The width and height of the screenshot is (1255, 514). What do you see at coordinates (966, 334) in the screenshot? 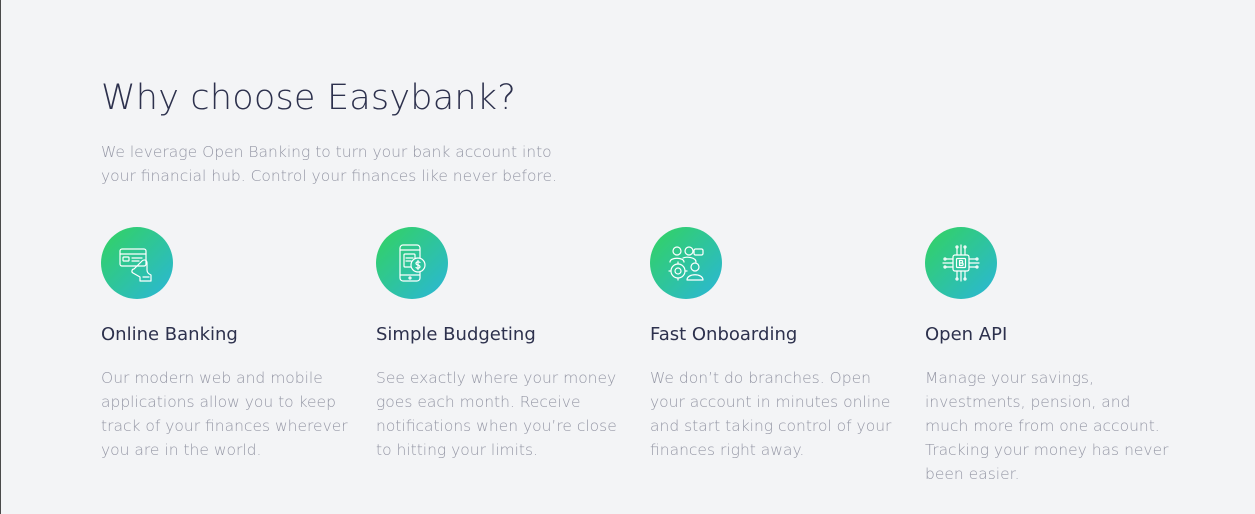
I see `feature-title: Open API` at bounding box center [966, 334].